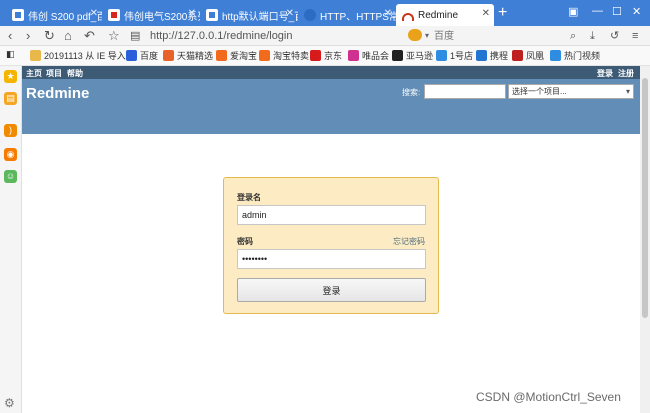 The image size is (650, 413). I want to click on forward-icon: ›, so click(28, 36).